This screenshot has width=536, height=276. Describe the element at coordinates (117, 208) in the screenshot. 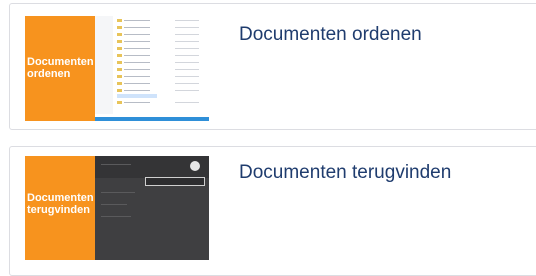

I see `card-thumbnail: Documenten terugvinden` at that location.